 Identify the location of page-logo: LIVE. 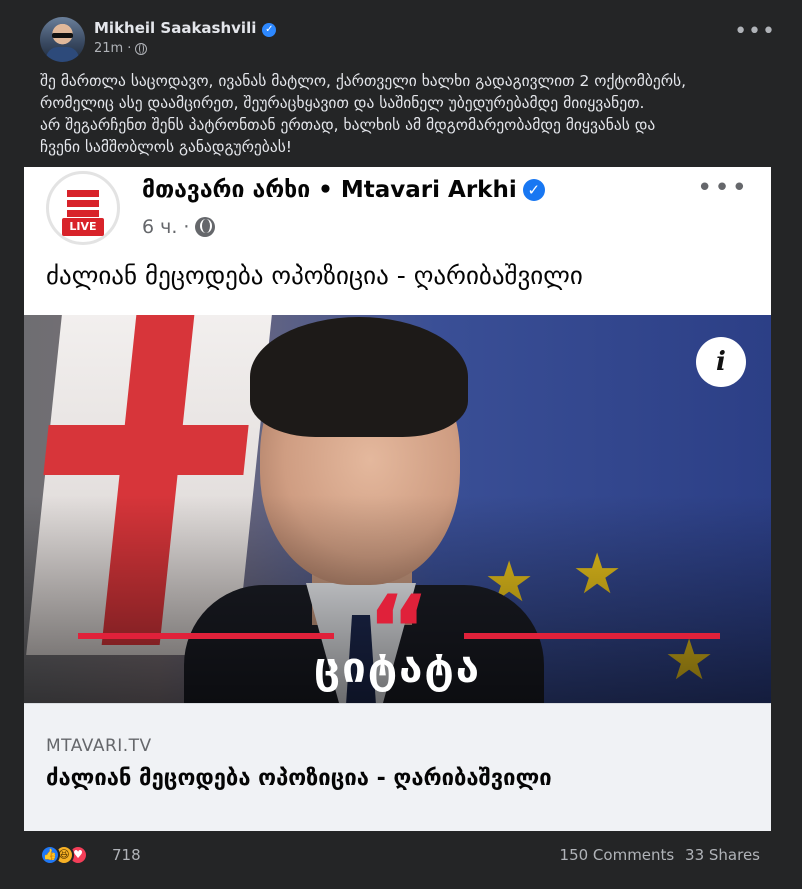
(83, 208).